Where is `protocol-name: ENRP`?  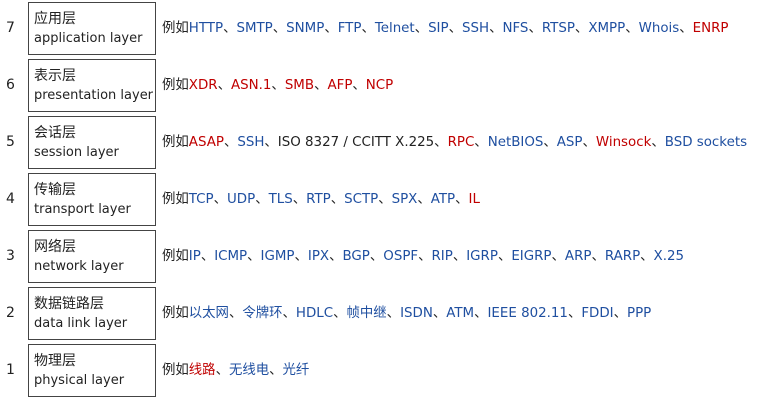 protocol-name: ENRP is located at coordinates (711, 28).